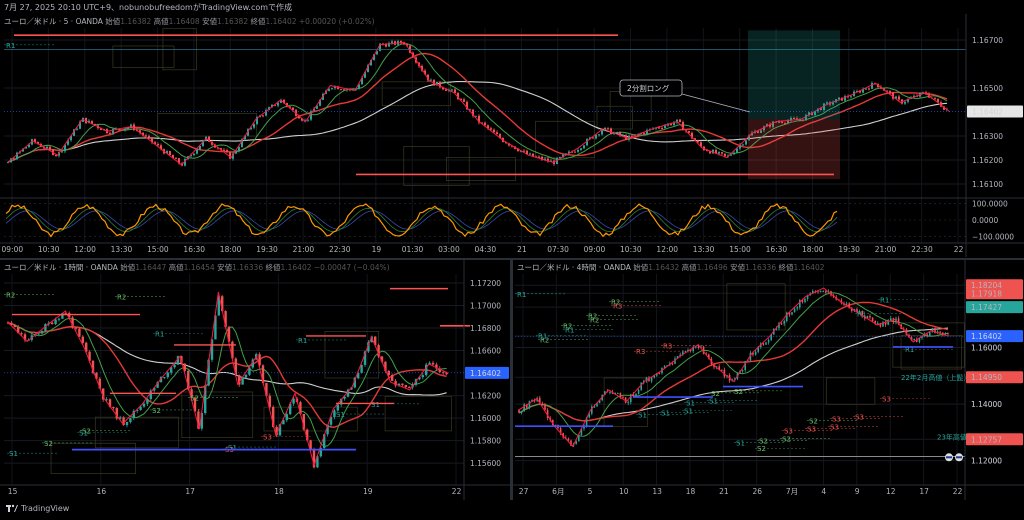 Image resolution: width=1024 pixels, height=520 pixels. What do you see at coordinates (485, 306) in the screenshot?
I see `price-axis-label: 1.17000` at bounding box center [485, 306].